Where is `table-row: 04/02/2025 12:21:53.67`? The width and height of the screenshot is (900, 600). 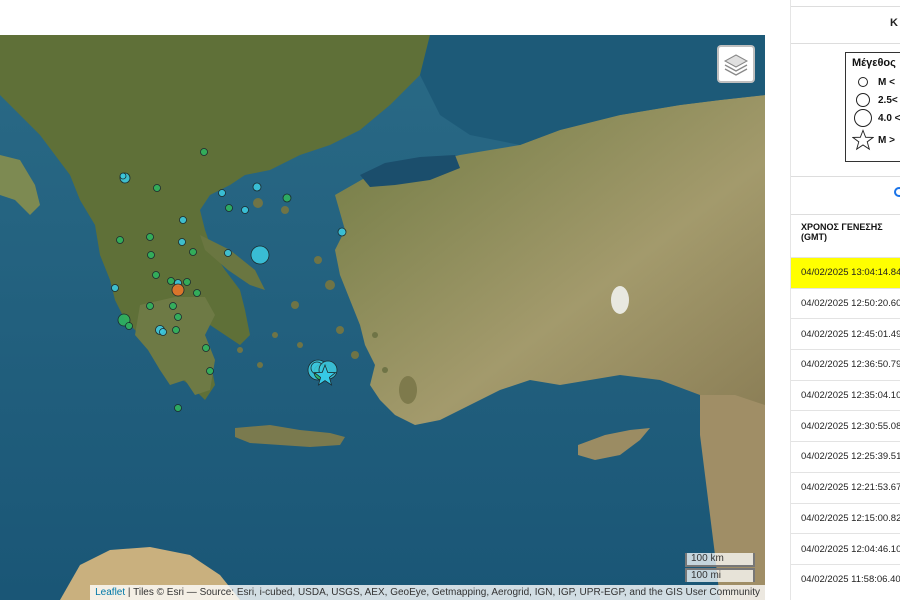
table-row: 04/02/2025 12:21:53.67 is located at coordinates (845, 487).